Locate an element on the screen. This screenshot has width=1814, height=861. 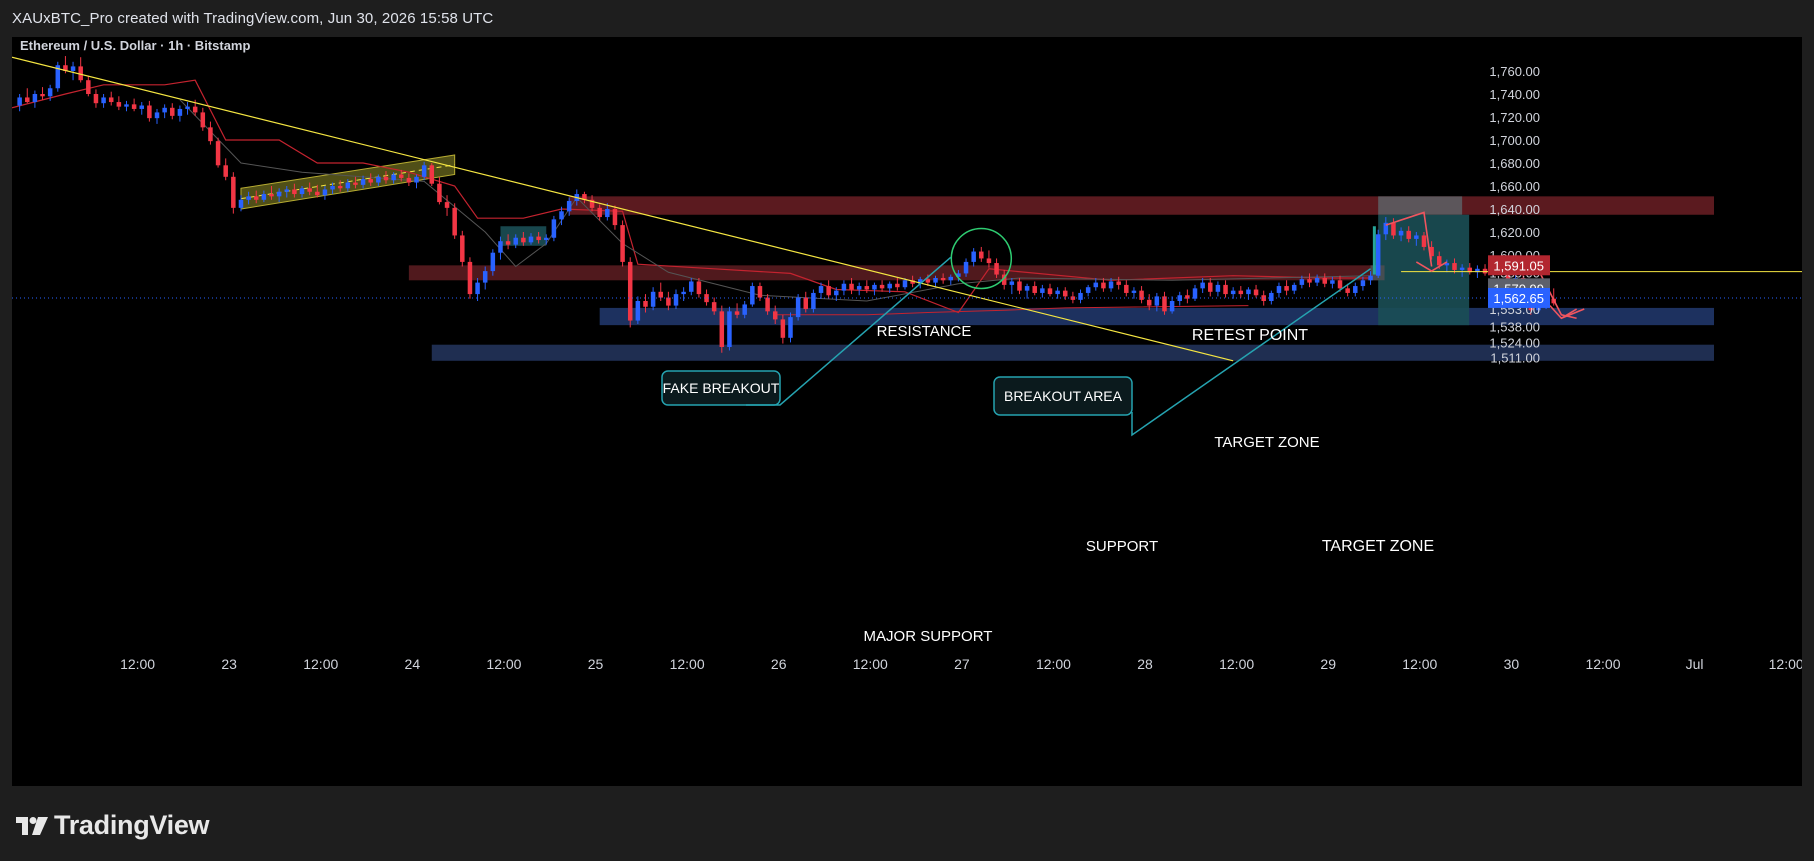
y-tick-label: 1,511.00 is located at coordinates (1515, 357).